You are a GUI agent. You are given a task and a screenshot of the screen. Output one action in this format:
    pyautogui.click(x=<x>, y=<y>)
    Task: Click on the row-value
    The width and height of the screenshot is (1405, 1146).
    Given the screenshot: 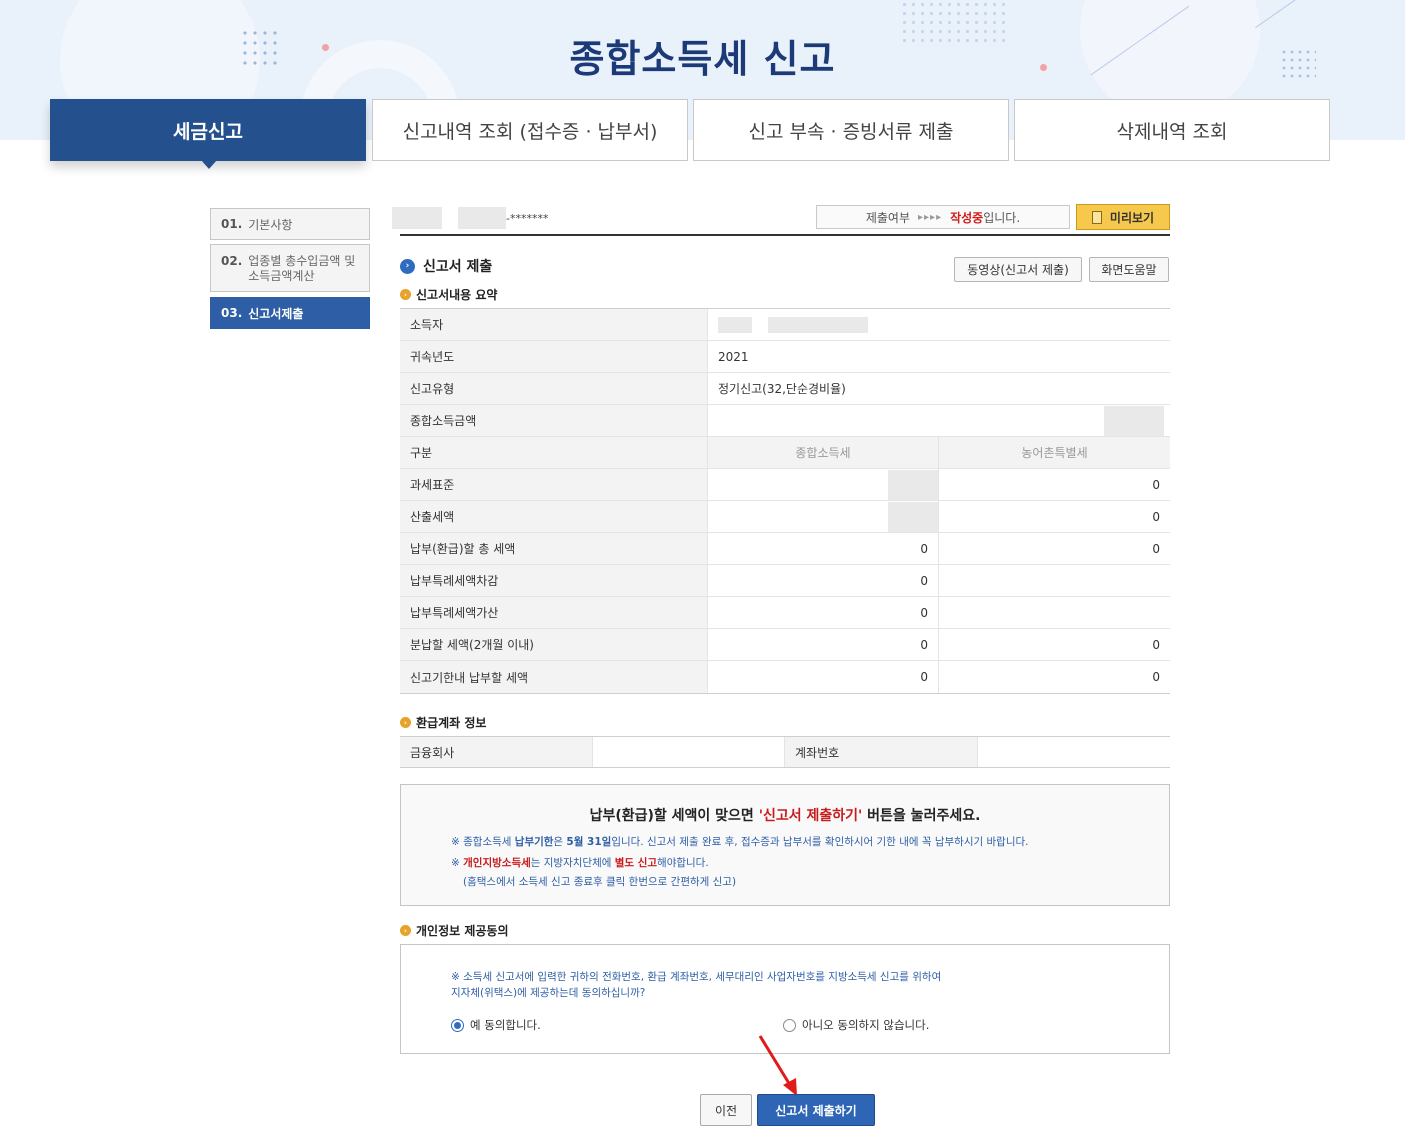 What is the action you would take?
    pyautogui.click(x=939, y=420)
    